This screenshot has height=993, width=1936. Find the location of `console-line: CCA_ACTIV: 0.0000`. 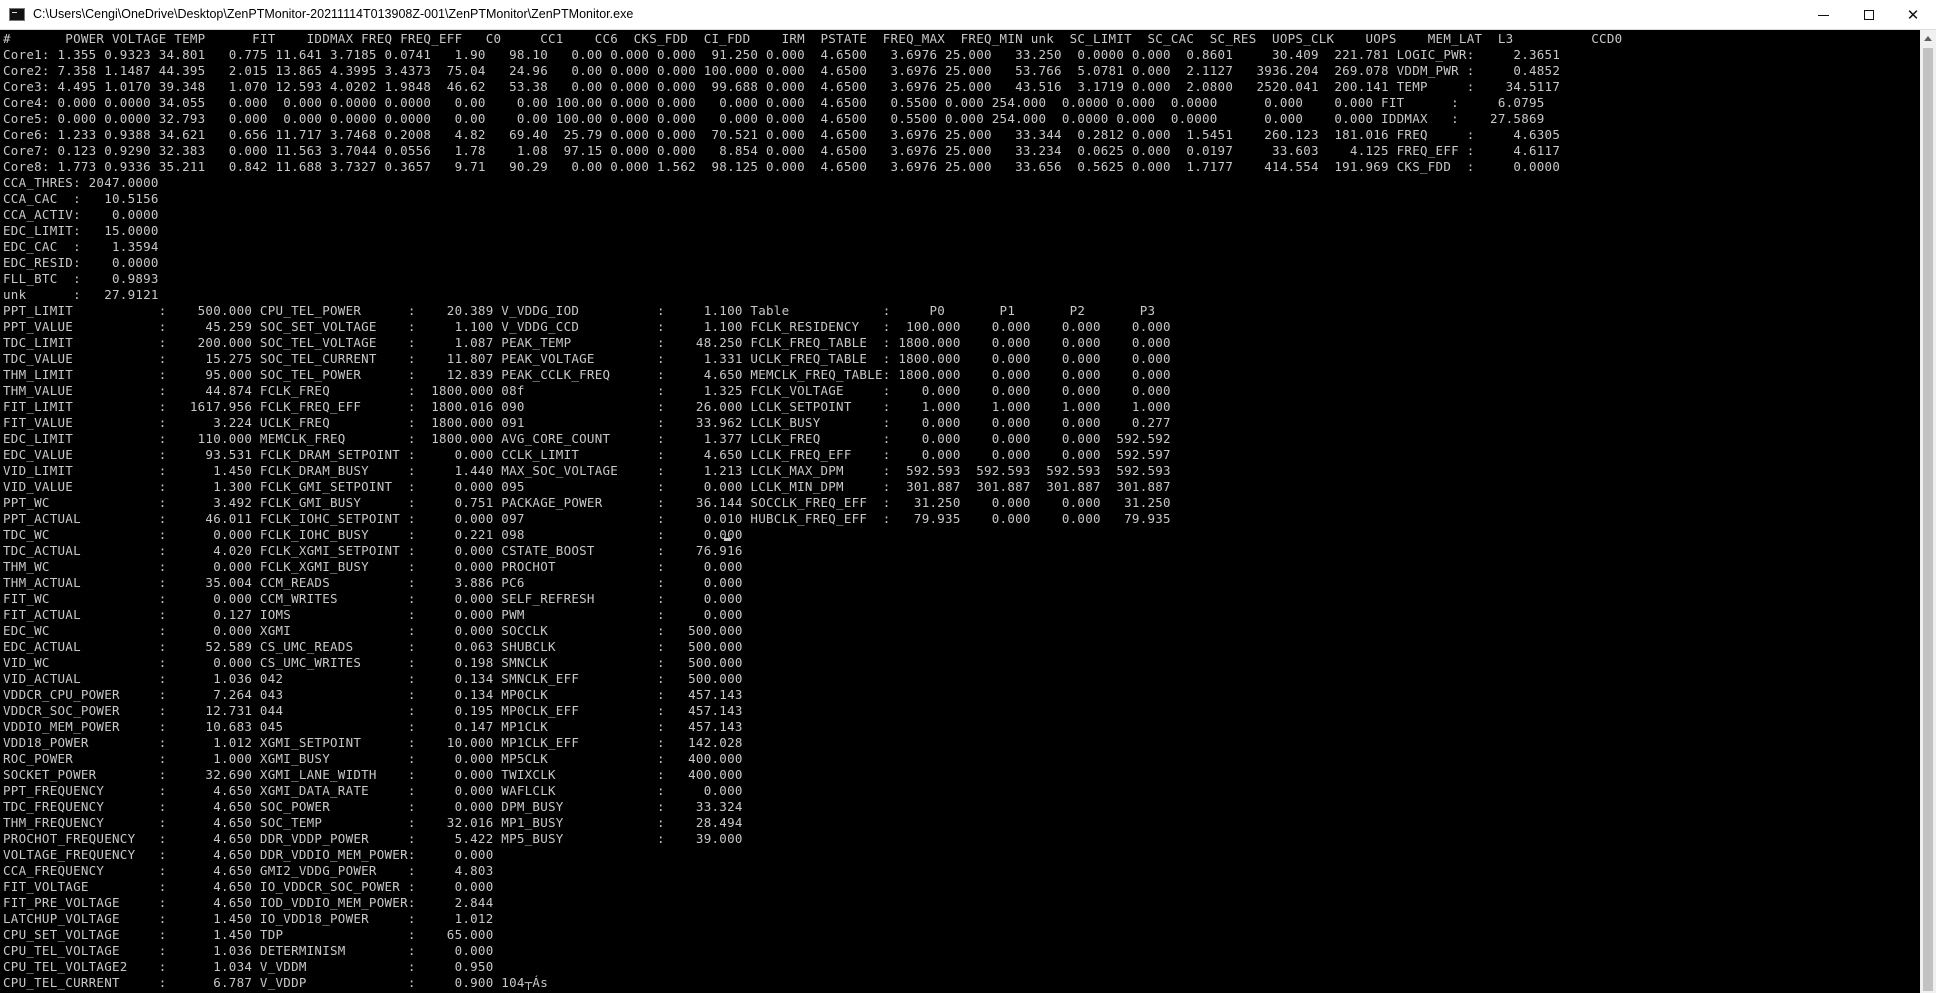

console-line: CCA_ACTIV: 0.0000 is located at coordinates (81, 214).